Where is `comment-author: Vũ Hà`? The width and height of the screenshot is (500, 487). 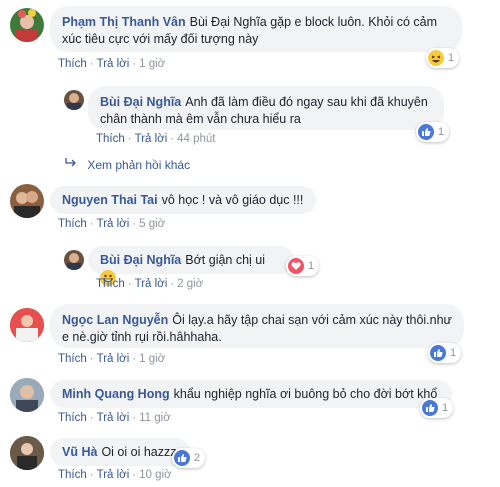 comment-author: Vũ Hà is located at coordinates (79, 452).